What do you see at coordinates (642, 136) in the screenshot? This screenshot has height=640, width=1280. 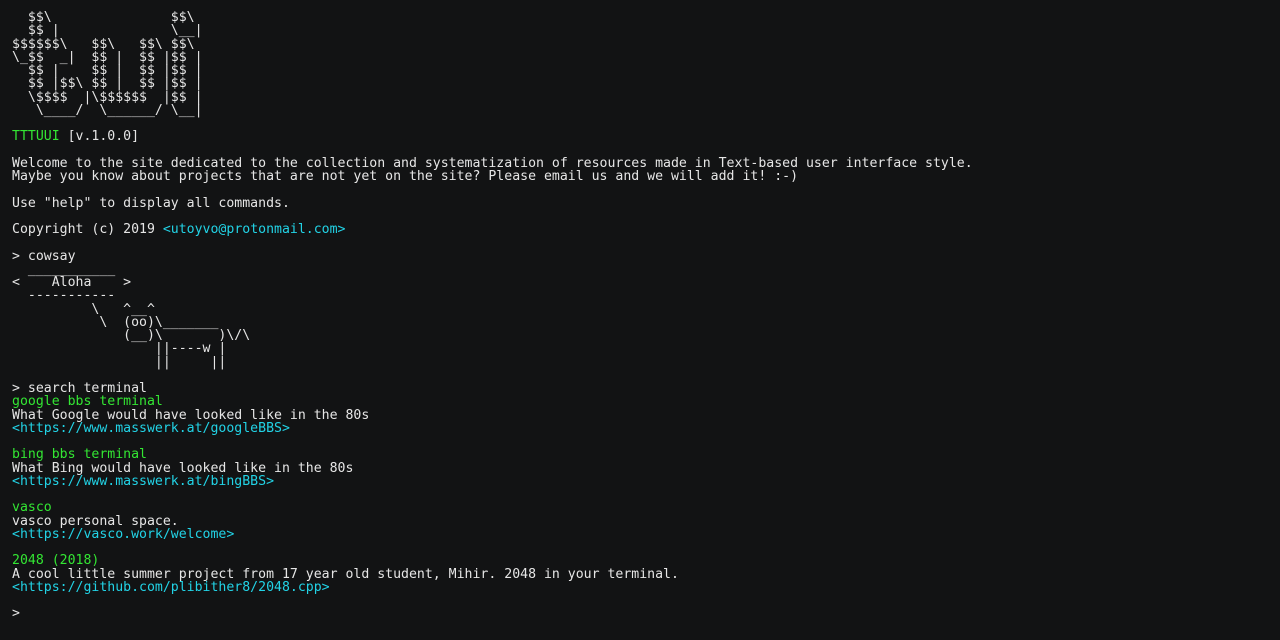 I see `app-header: TTTUUI [v.1.0.0]` at bounding box center [642, 136].